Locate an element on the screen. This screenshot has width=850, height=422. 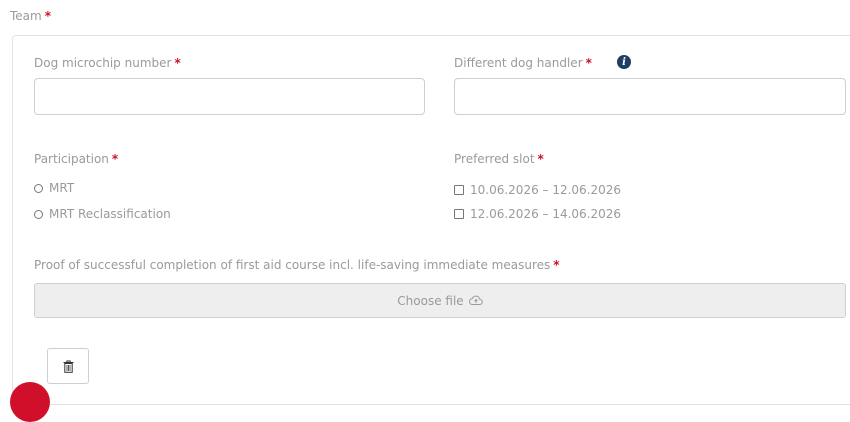
trash-icon is located at coordinates (68, 366).